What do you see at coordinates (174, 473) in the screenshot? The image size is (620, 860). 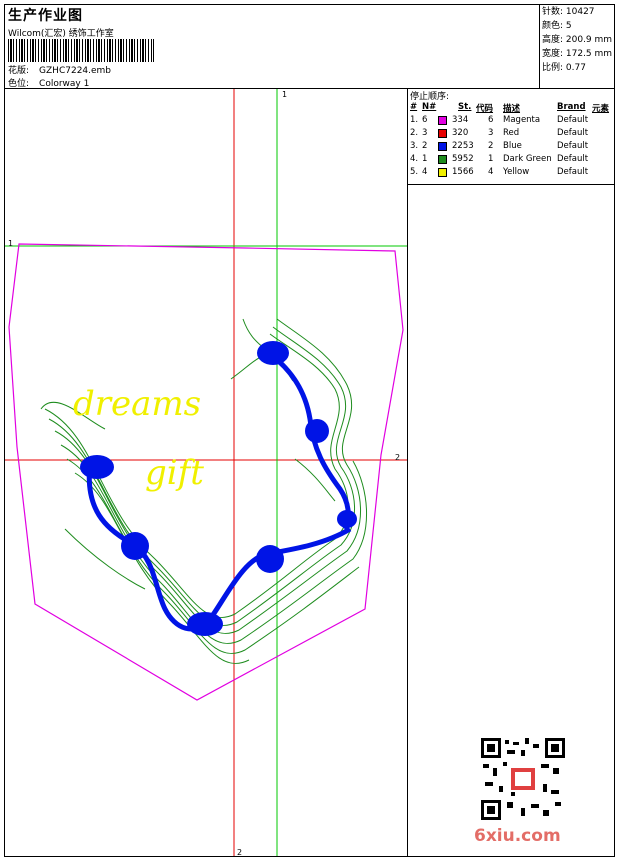 I see `text-gift: gift` at bounding box center [174, 473].